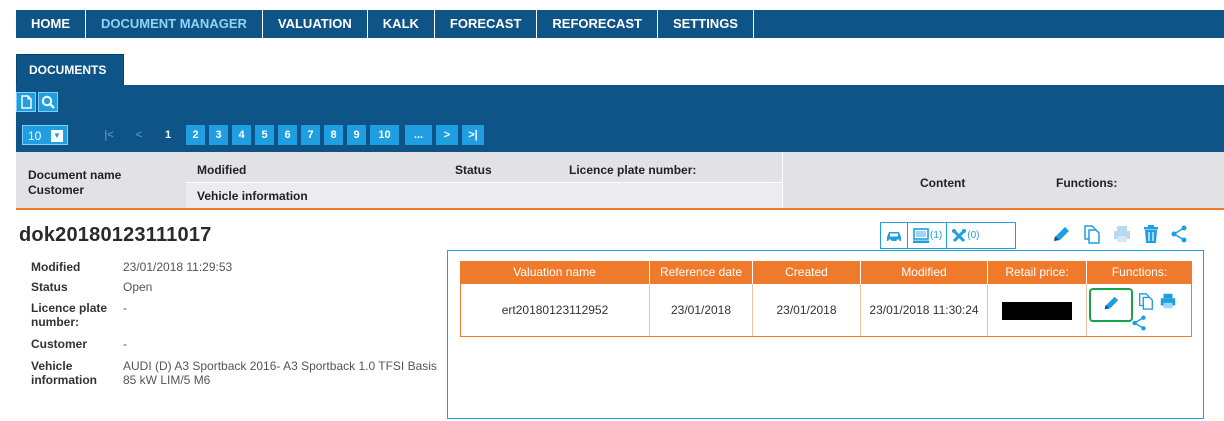 This screenshot has width=1224, height=421. I want to click on delete-icon, so click(1151, 234).